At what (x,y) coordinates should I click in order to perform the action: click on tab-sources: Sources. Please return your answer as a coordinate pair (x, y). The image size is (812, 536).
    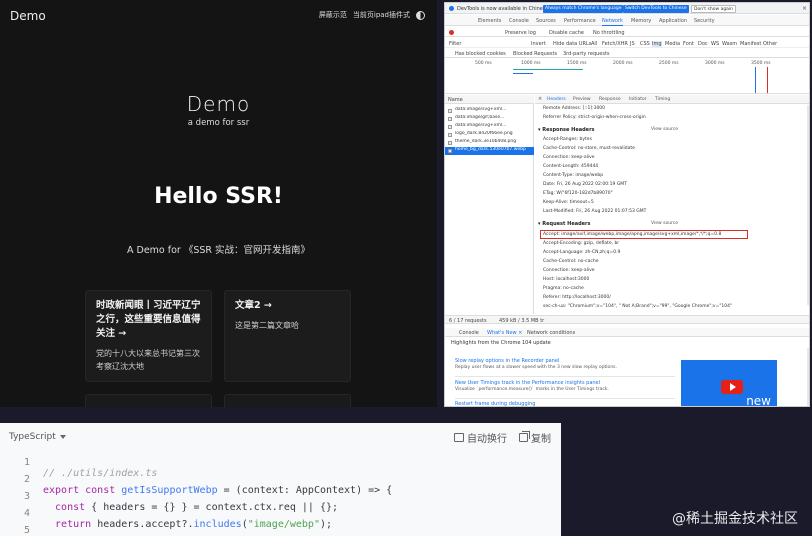
    Looking at the image, I should click on (546, 21).